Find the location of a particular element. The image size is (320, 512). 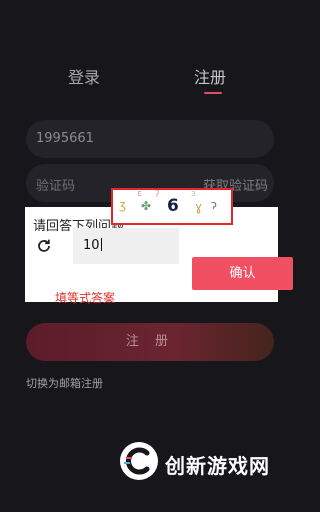

refresh-icon is located at coordinates (44, 246).